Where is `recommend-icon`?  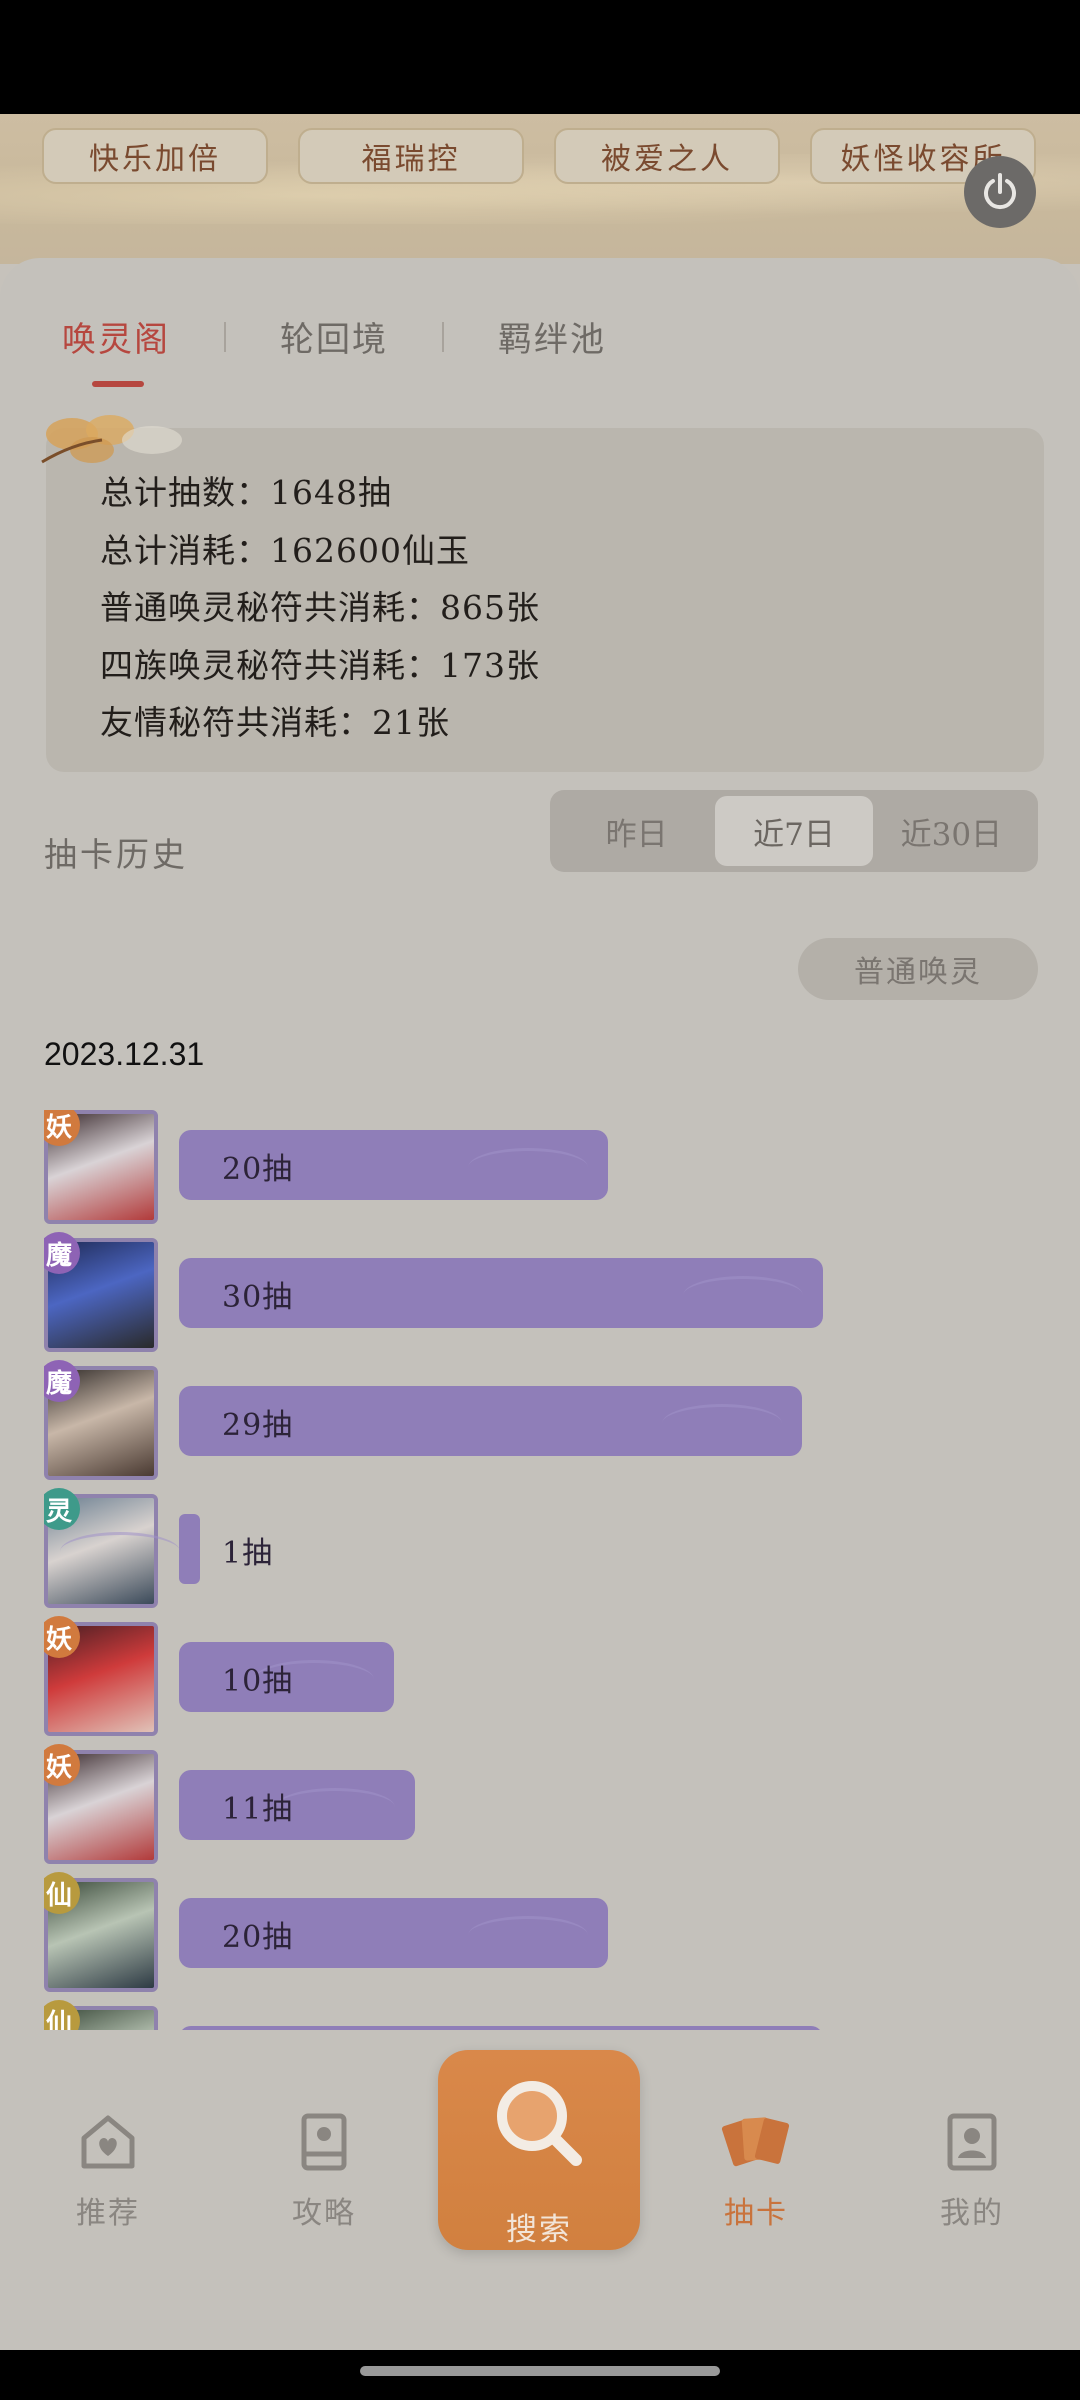 recommend-icon is located at coordinates (108, 2142).